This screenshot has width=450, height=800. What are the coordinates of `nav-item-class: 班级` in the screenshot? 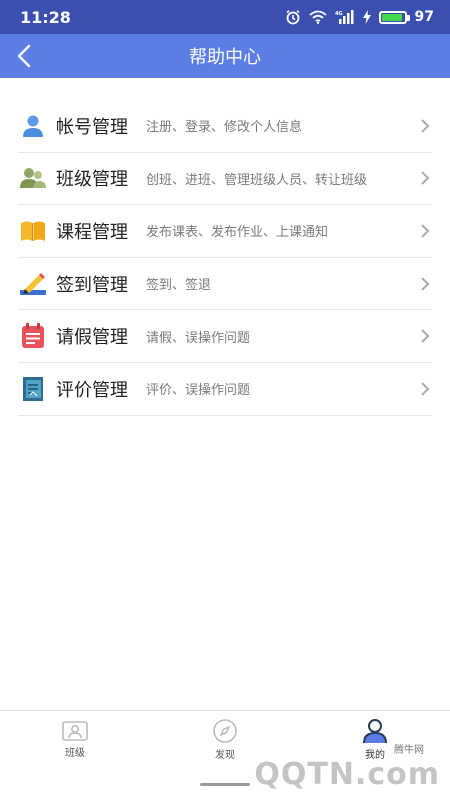 It's located at (75, 739).